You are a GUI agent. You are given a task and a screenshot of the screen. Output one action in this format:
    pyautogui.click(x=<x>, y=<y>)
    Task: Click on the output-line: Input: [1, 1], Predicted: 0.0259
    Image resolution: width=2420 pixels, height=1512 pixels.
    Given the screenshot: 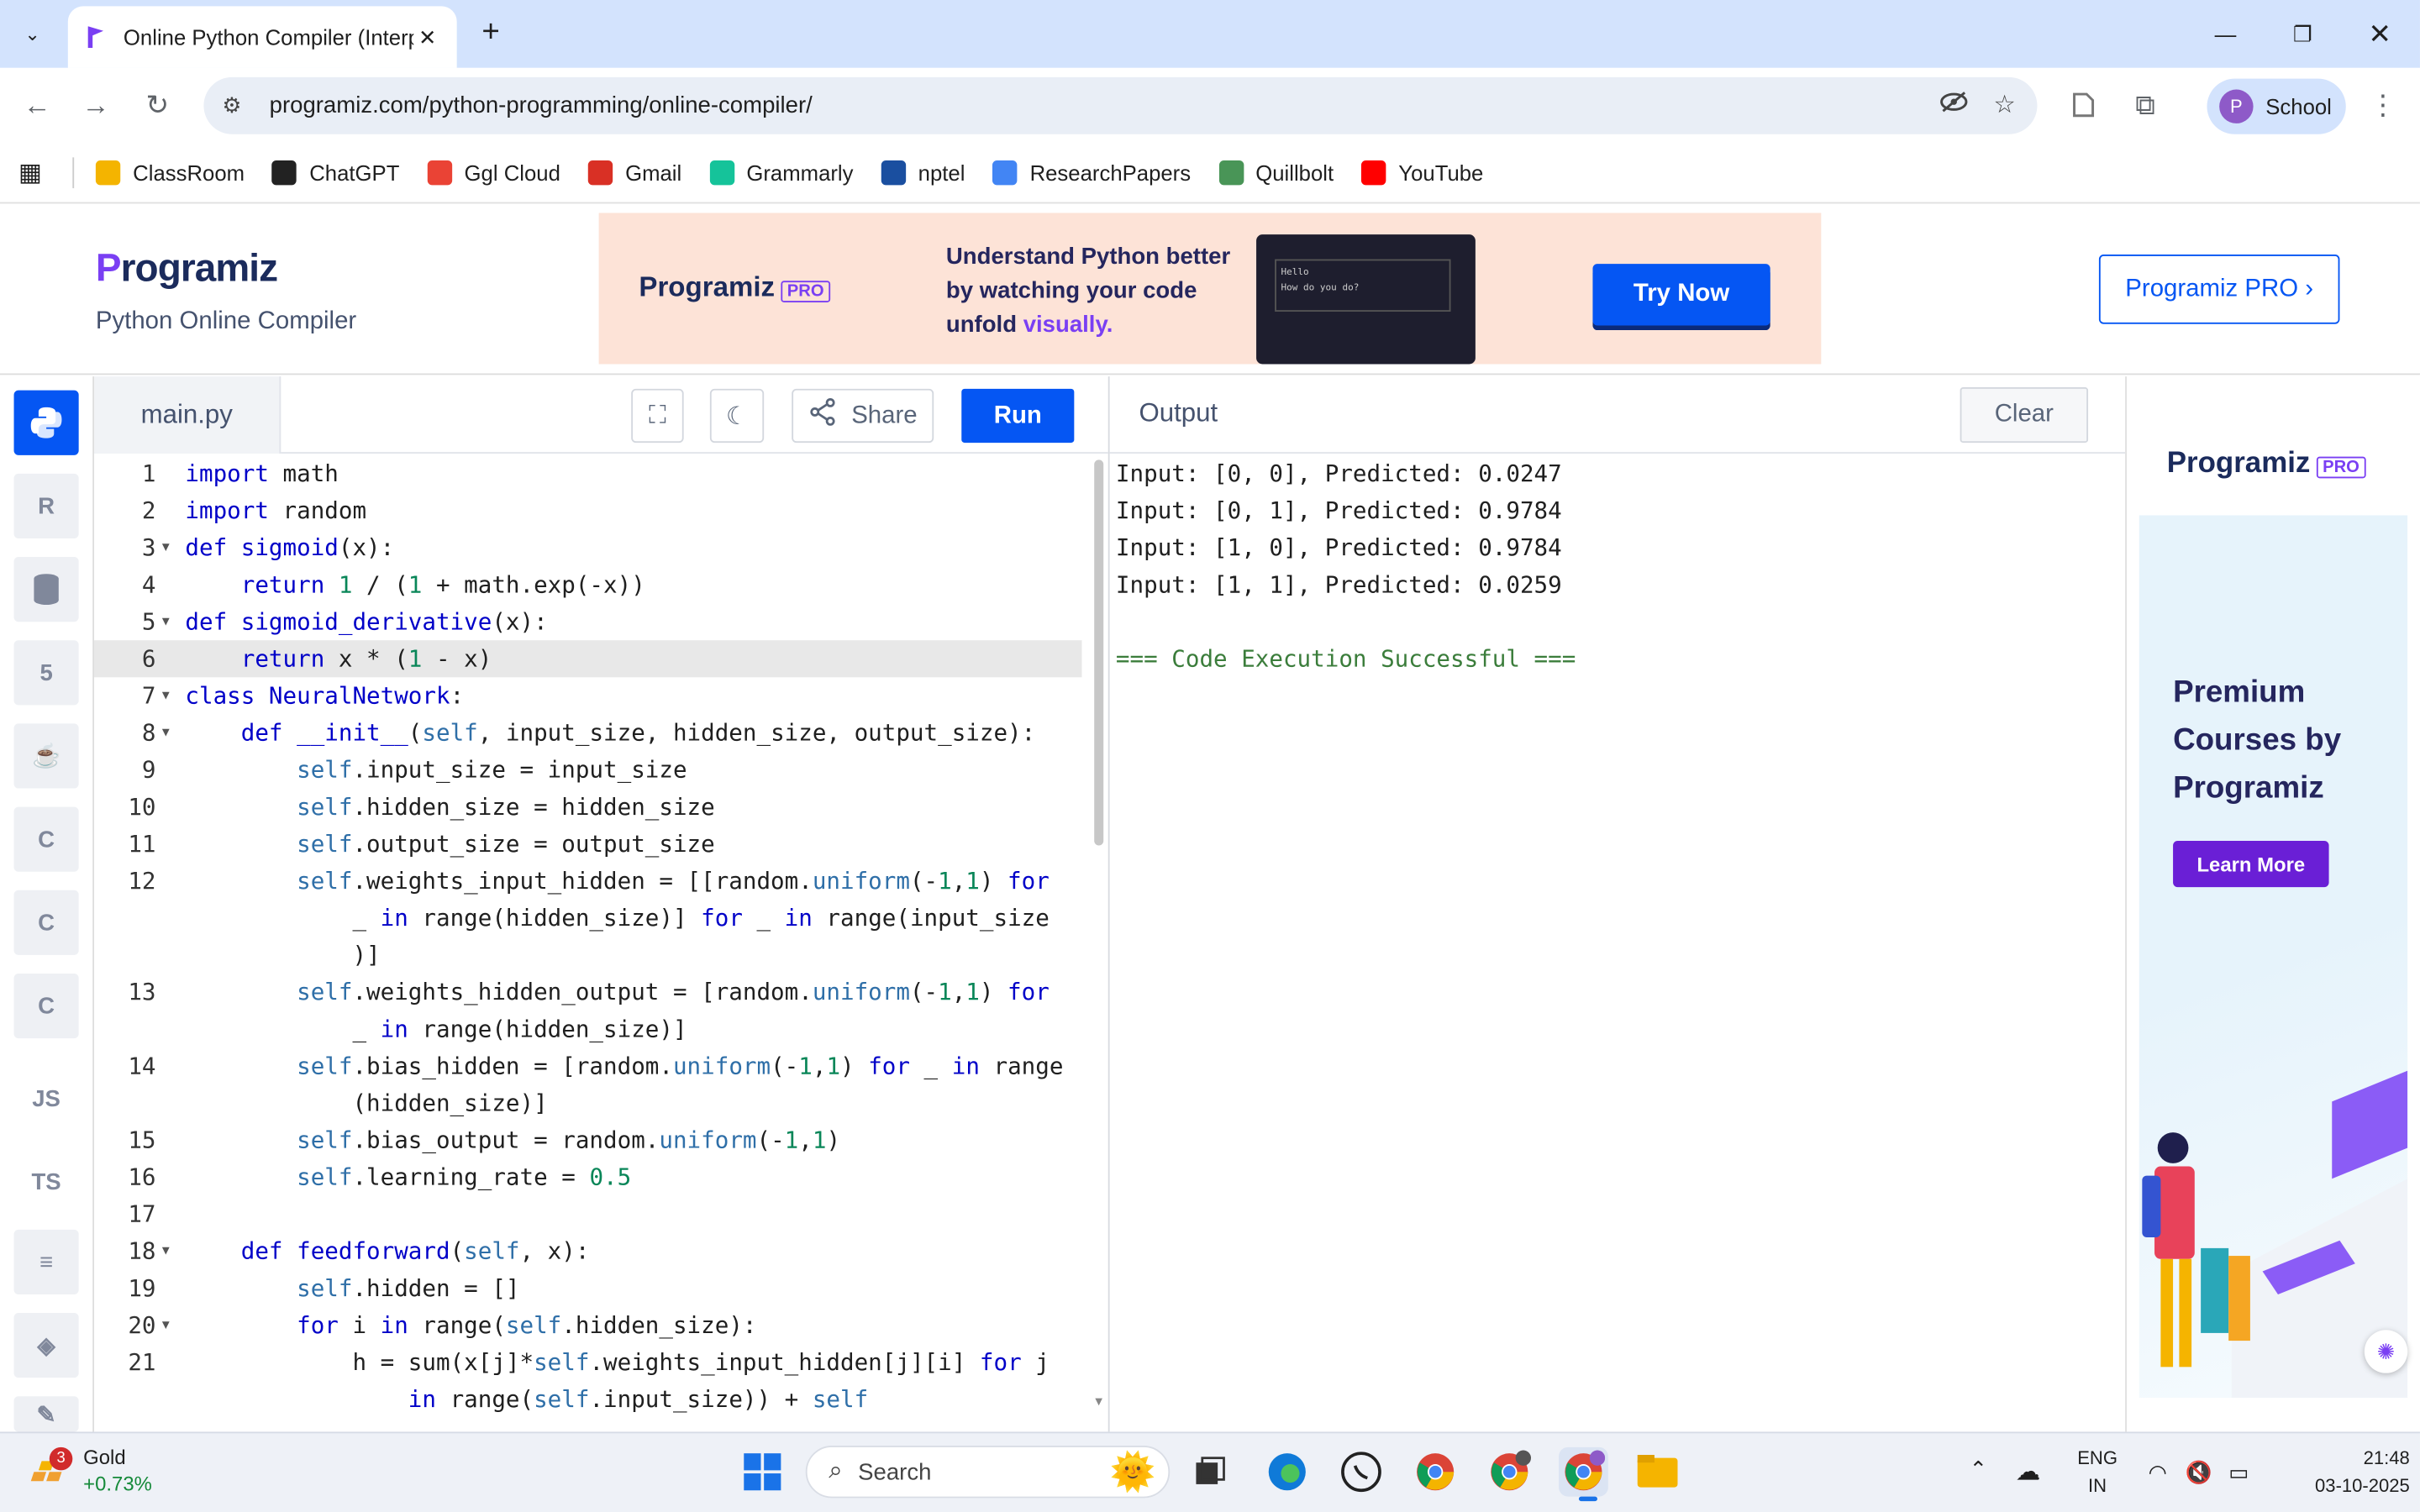 What is the action you would take?
    pyautogui.click(x=1338, y=584)
    